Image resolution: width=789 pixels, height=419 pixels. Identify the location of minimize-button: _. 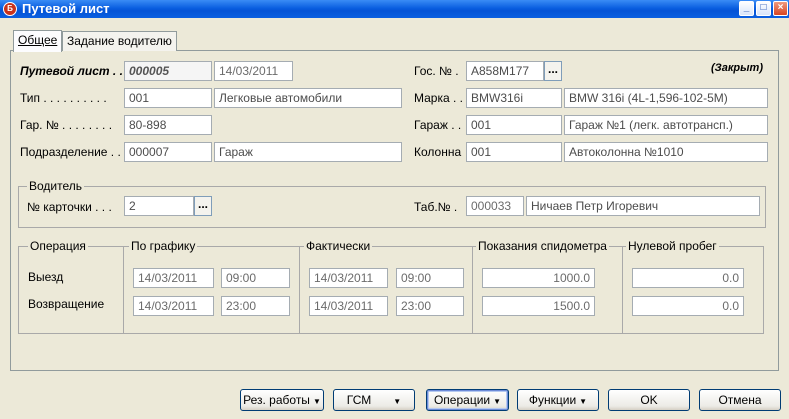
(746, 8).